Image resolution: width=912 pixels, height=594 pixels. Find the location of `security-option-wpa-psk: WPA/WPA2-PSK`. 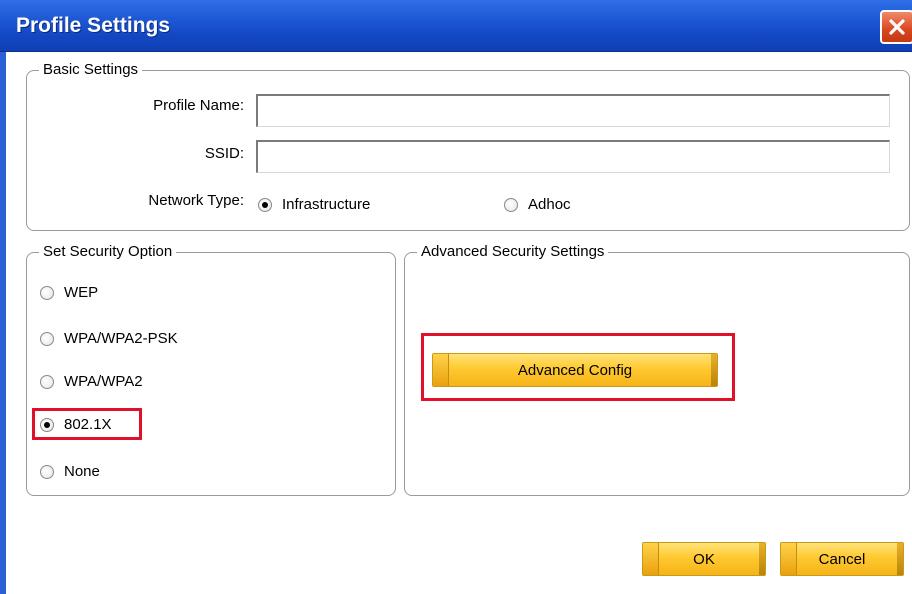

security-option-wpa-psk: WPA/WPA2-PSK is located at coordinates (109, 338).